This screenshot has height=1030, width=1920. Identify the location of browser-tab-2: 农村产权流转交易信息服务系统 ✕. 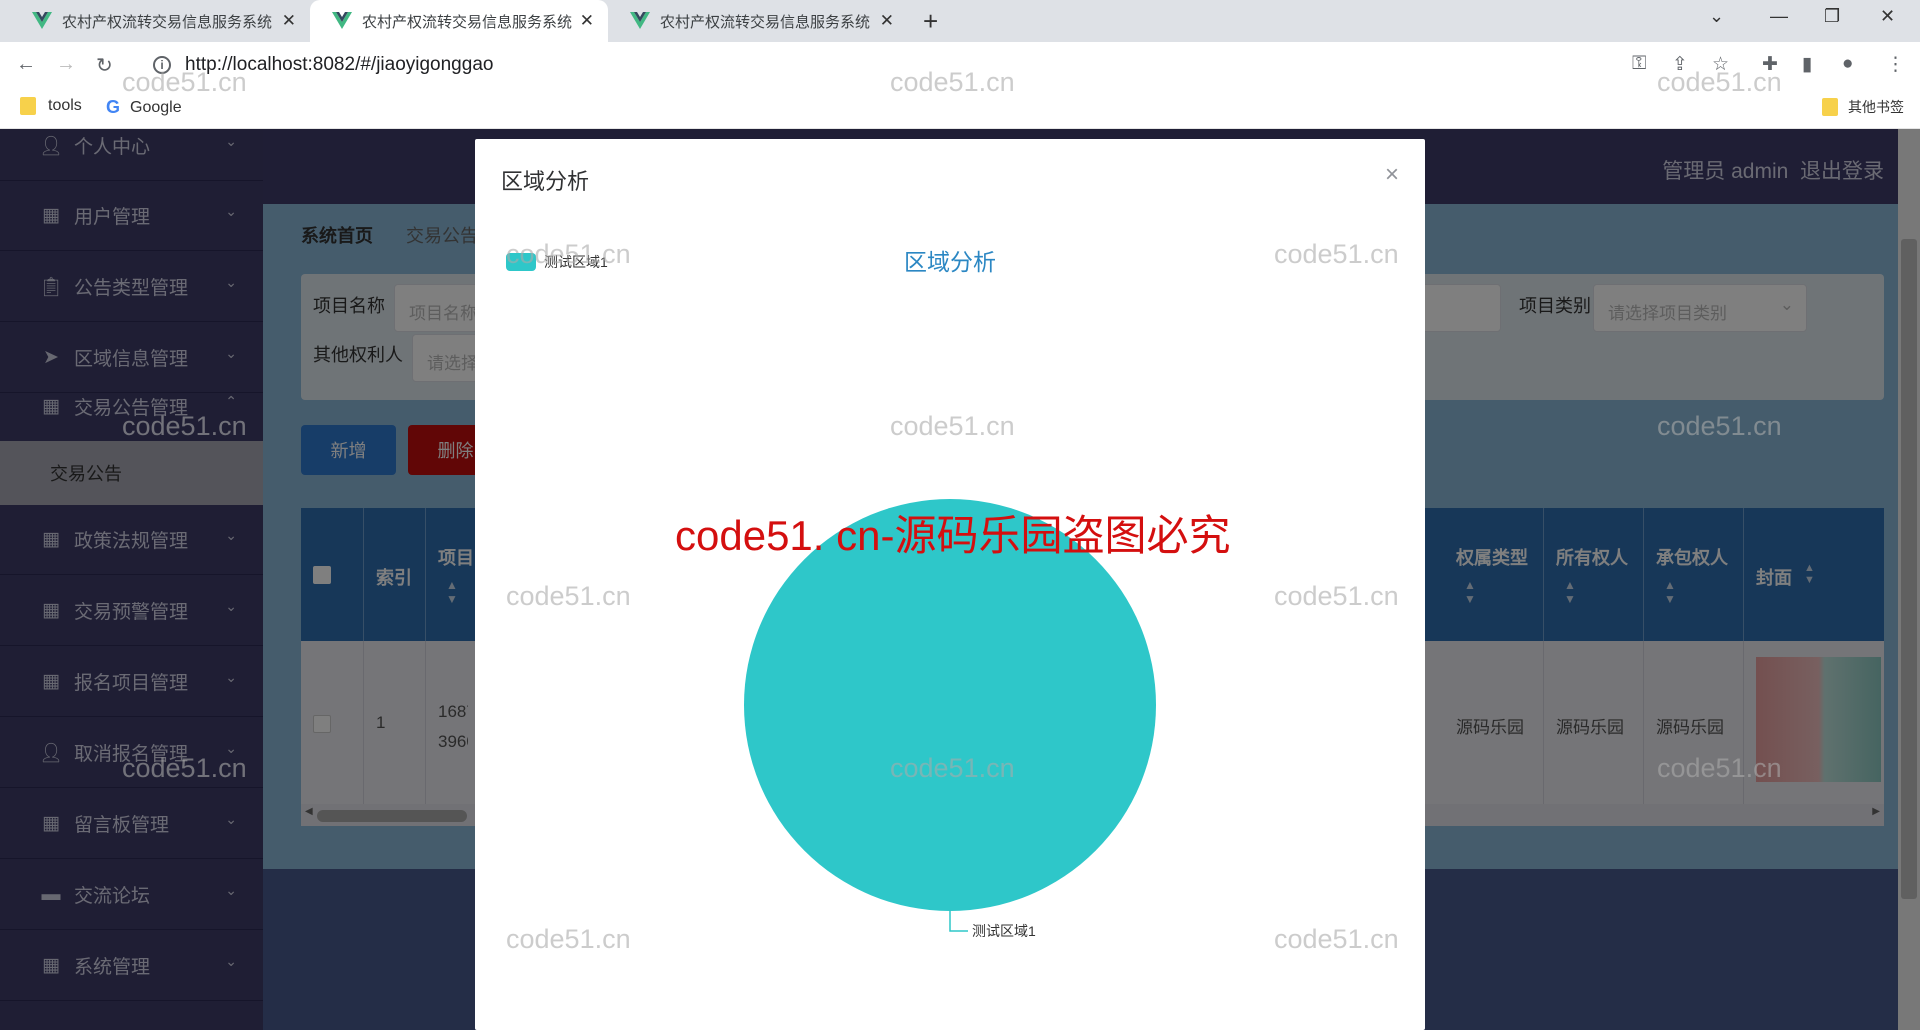
(459, 21).